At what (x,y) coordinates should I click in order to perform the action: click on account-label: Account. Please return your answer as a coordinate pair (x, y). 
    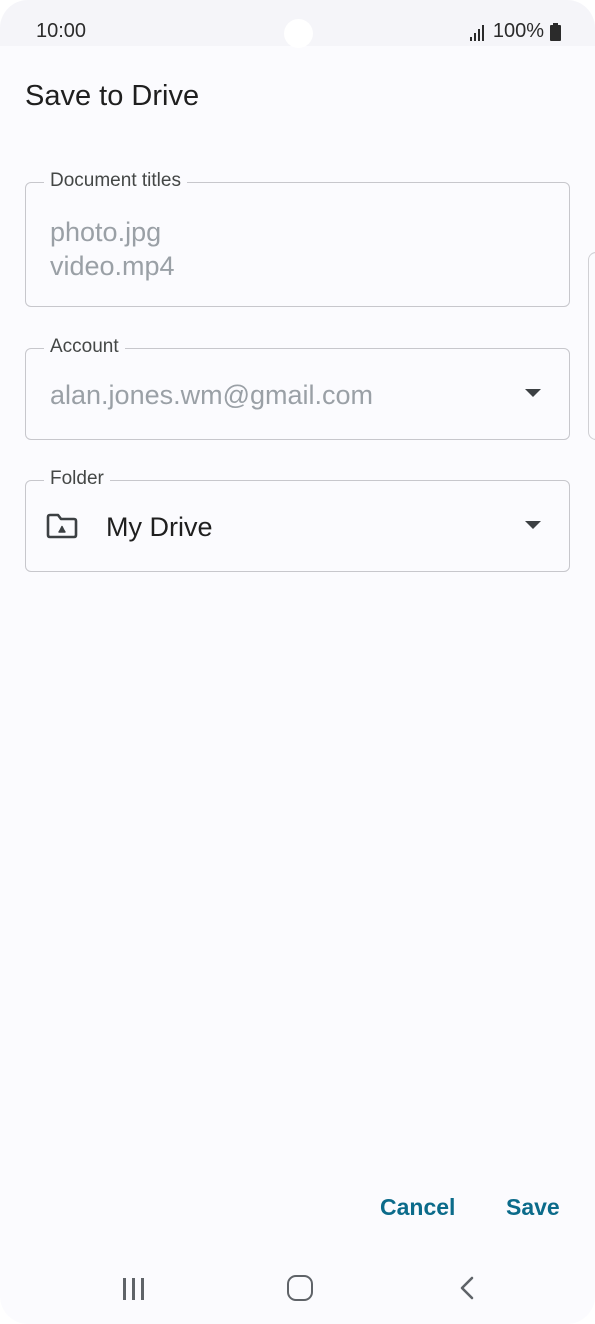
    Looking at the image, I should click on (84, 347).